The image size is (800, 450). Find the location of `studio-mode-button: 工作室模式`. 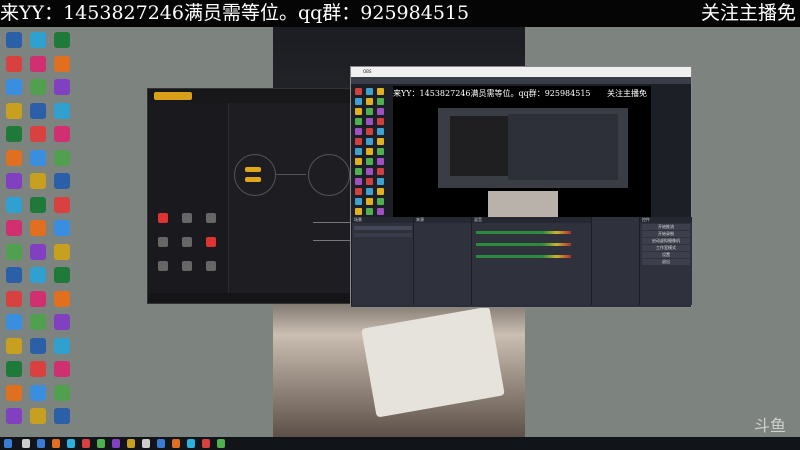

studio-mode-button: 工作室模式 is located at coordinates (666, 248).